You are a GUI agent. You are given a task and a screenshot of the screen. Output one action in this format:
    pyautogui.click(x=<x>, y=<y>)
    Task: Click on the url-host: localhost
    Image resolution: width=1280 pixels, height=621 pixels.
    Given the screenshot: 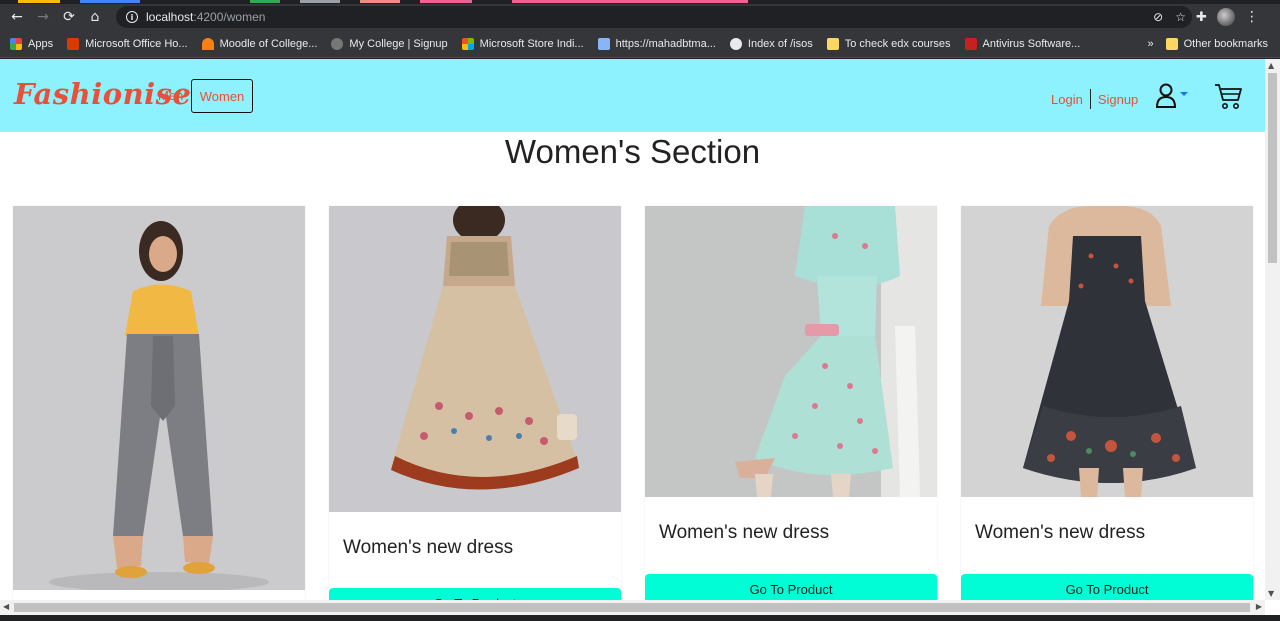 What is the action you would take?
    pyautogui.click(x=170, y=17)
    